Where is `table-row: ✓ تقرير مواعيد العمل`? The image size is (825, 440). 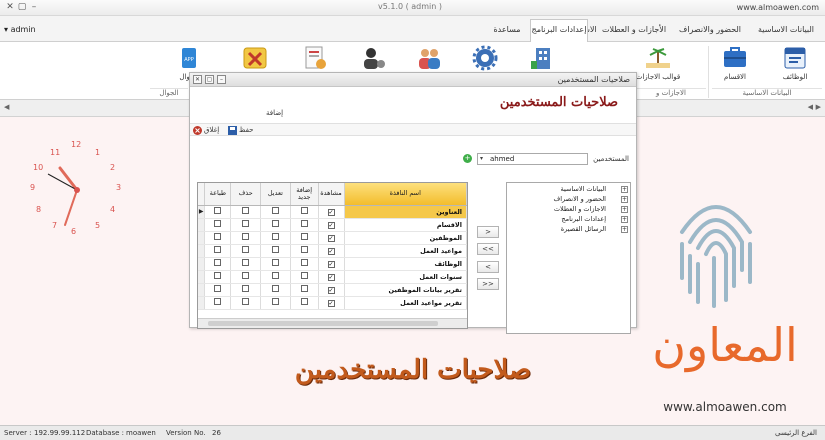 table-row: ✓ تقرير مواعيد العمل is located at coordinates (332, 303).